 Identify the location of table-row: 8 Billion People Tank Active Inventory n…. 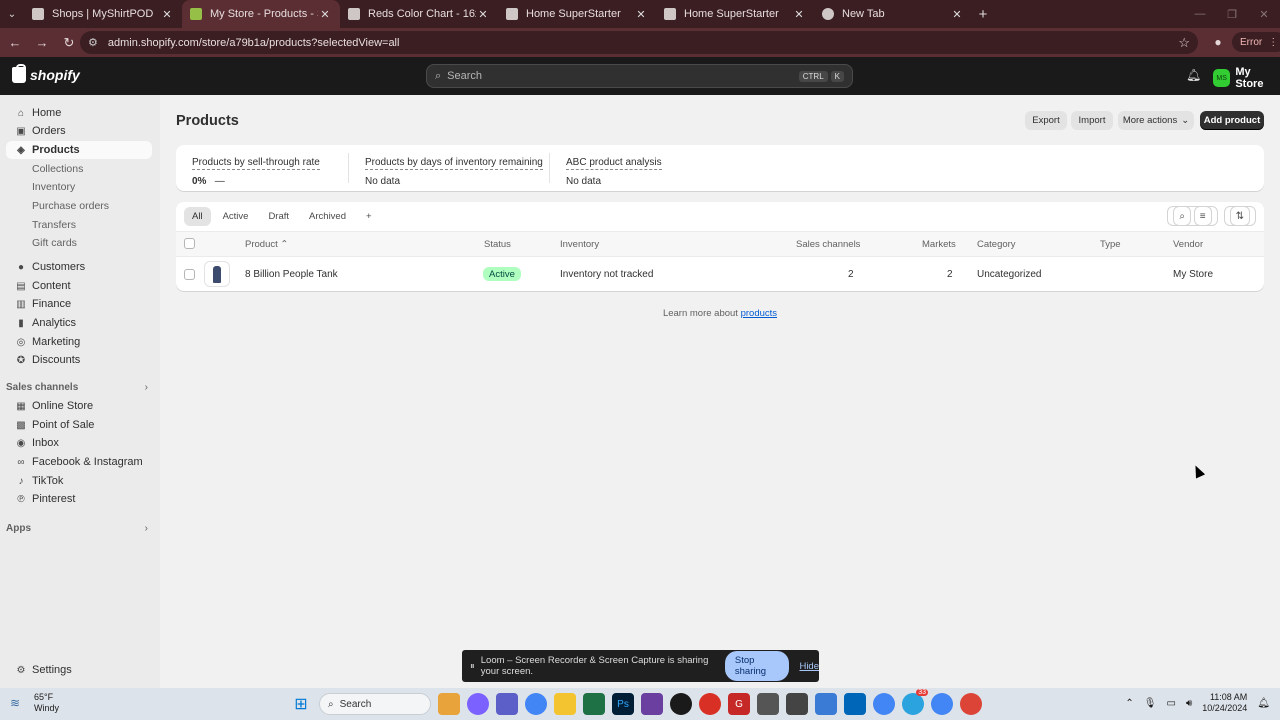
(720, 274).